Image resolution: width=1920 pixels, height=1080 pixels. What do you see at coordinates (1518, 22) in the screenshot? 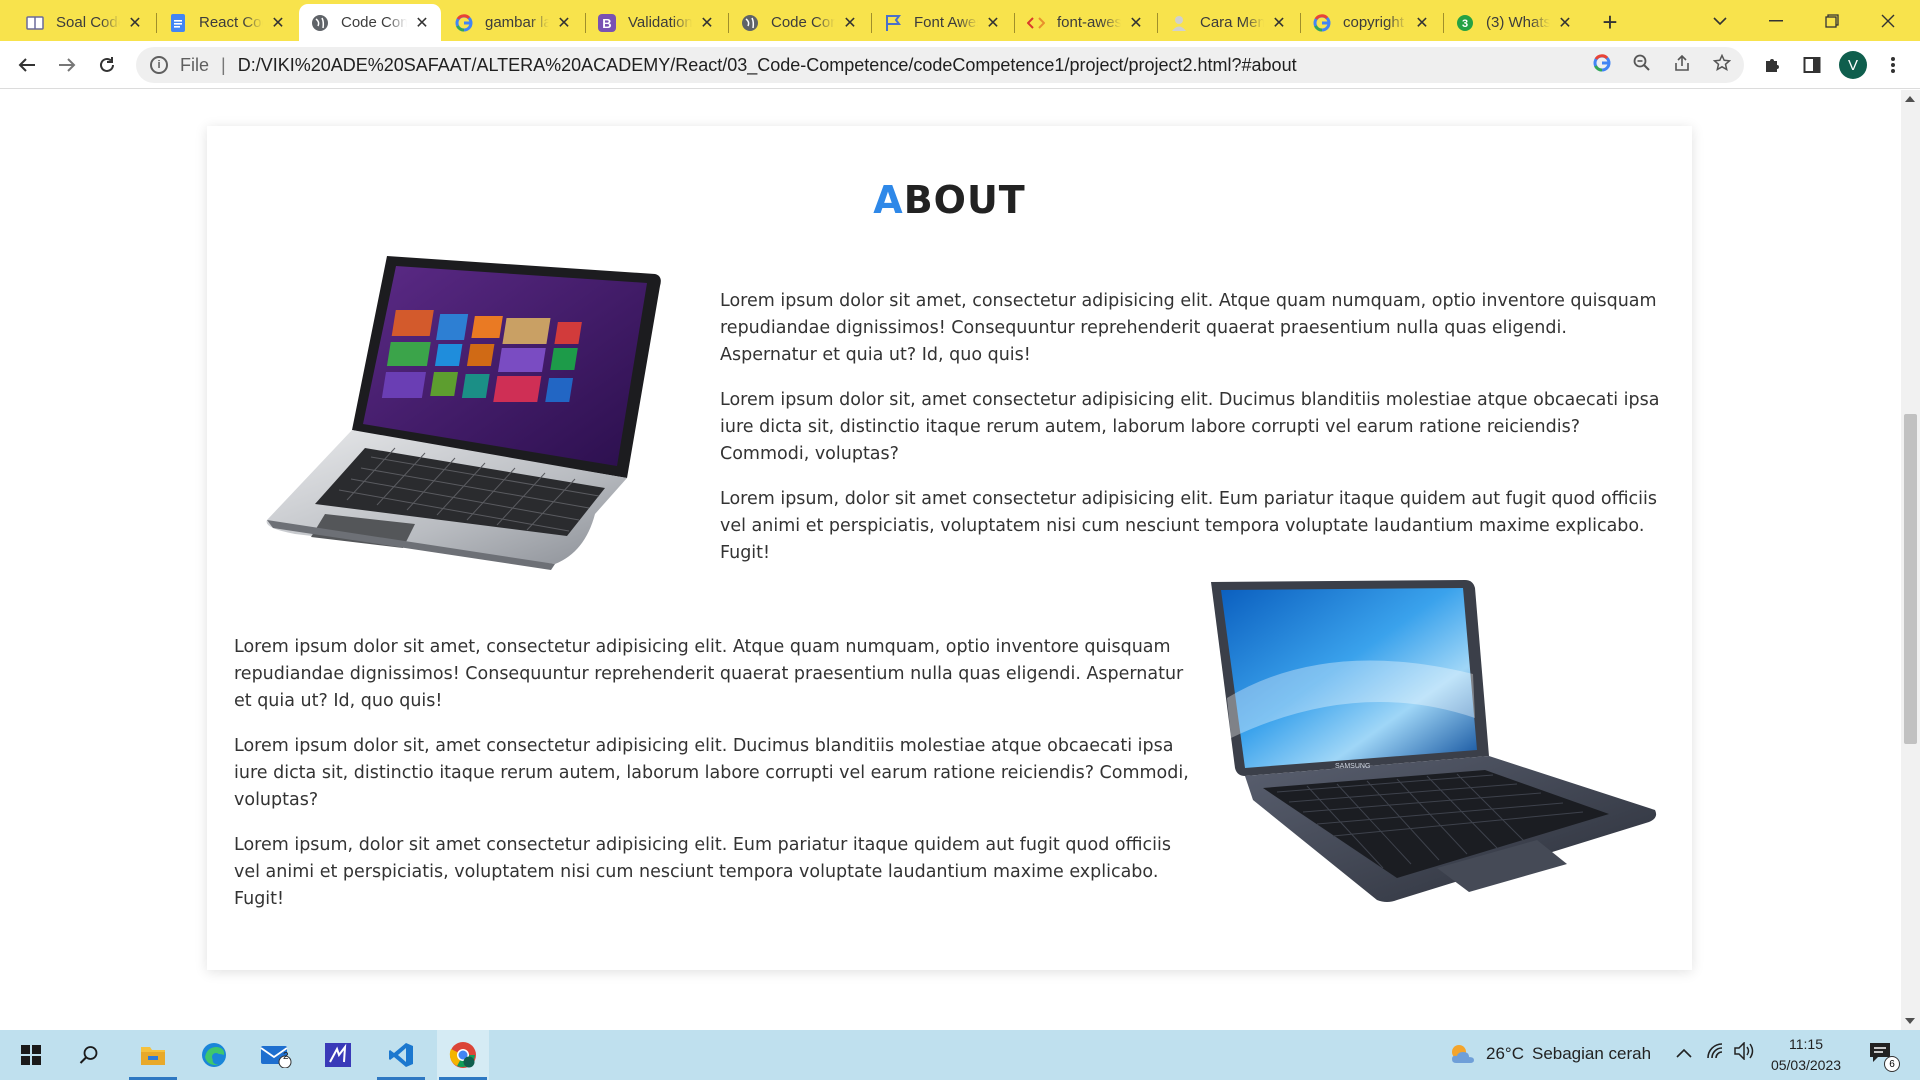
I see `tab-label: (3) WhatsApp` at bounding box center [1518, 22].